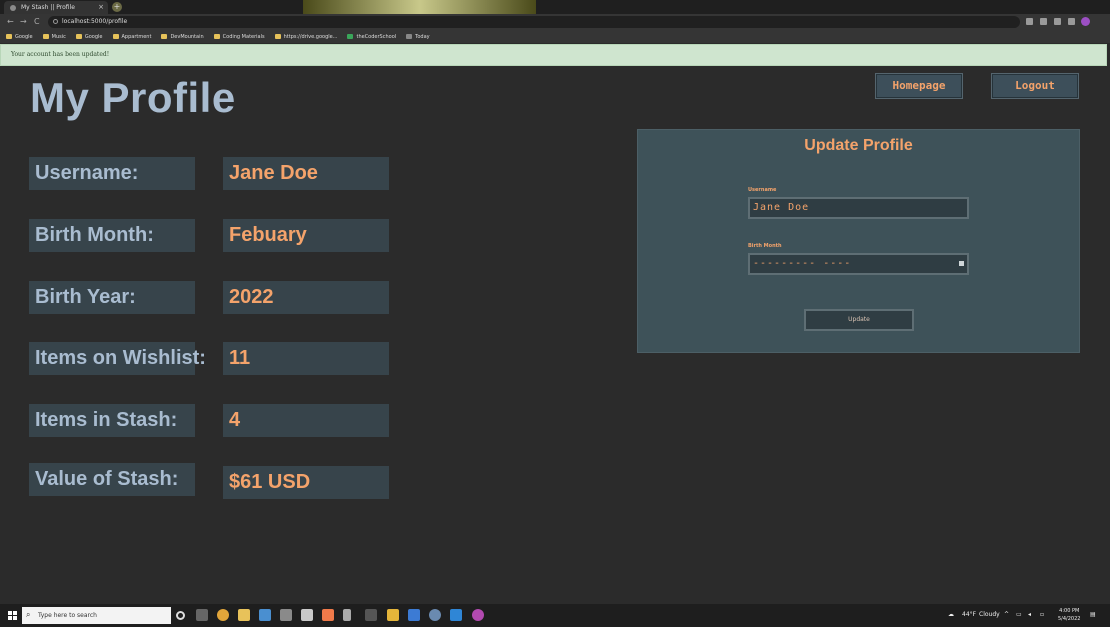  Describe the element at coordinates (117, 358) in the screenshot. I see `wishlist-count-label: Items on Wishlist:` at that location.